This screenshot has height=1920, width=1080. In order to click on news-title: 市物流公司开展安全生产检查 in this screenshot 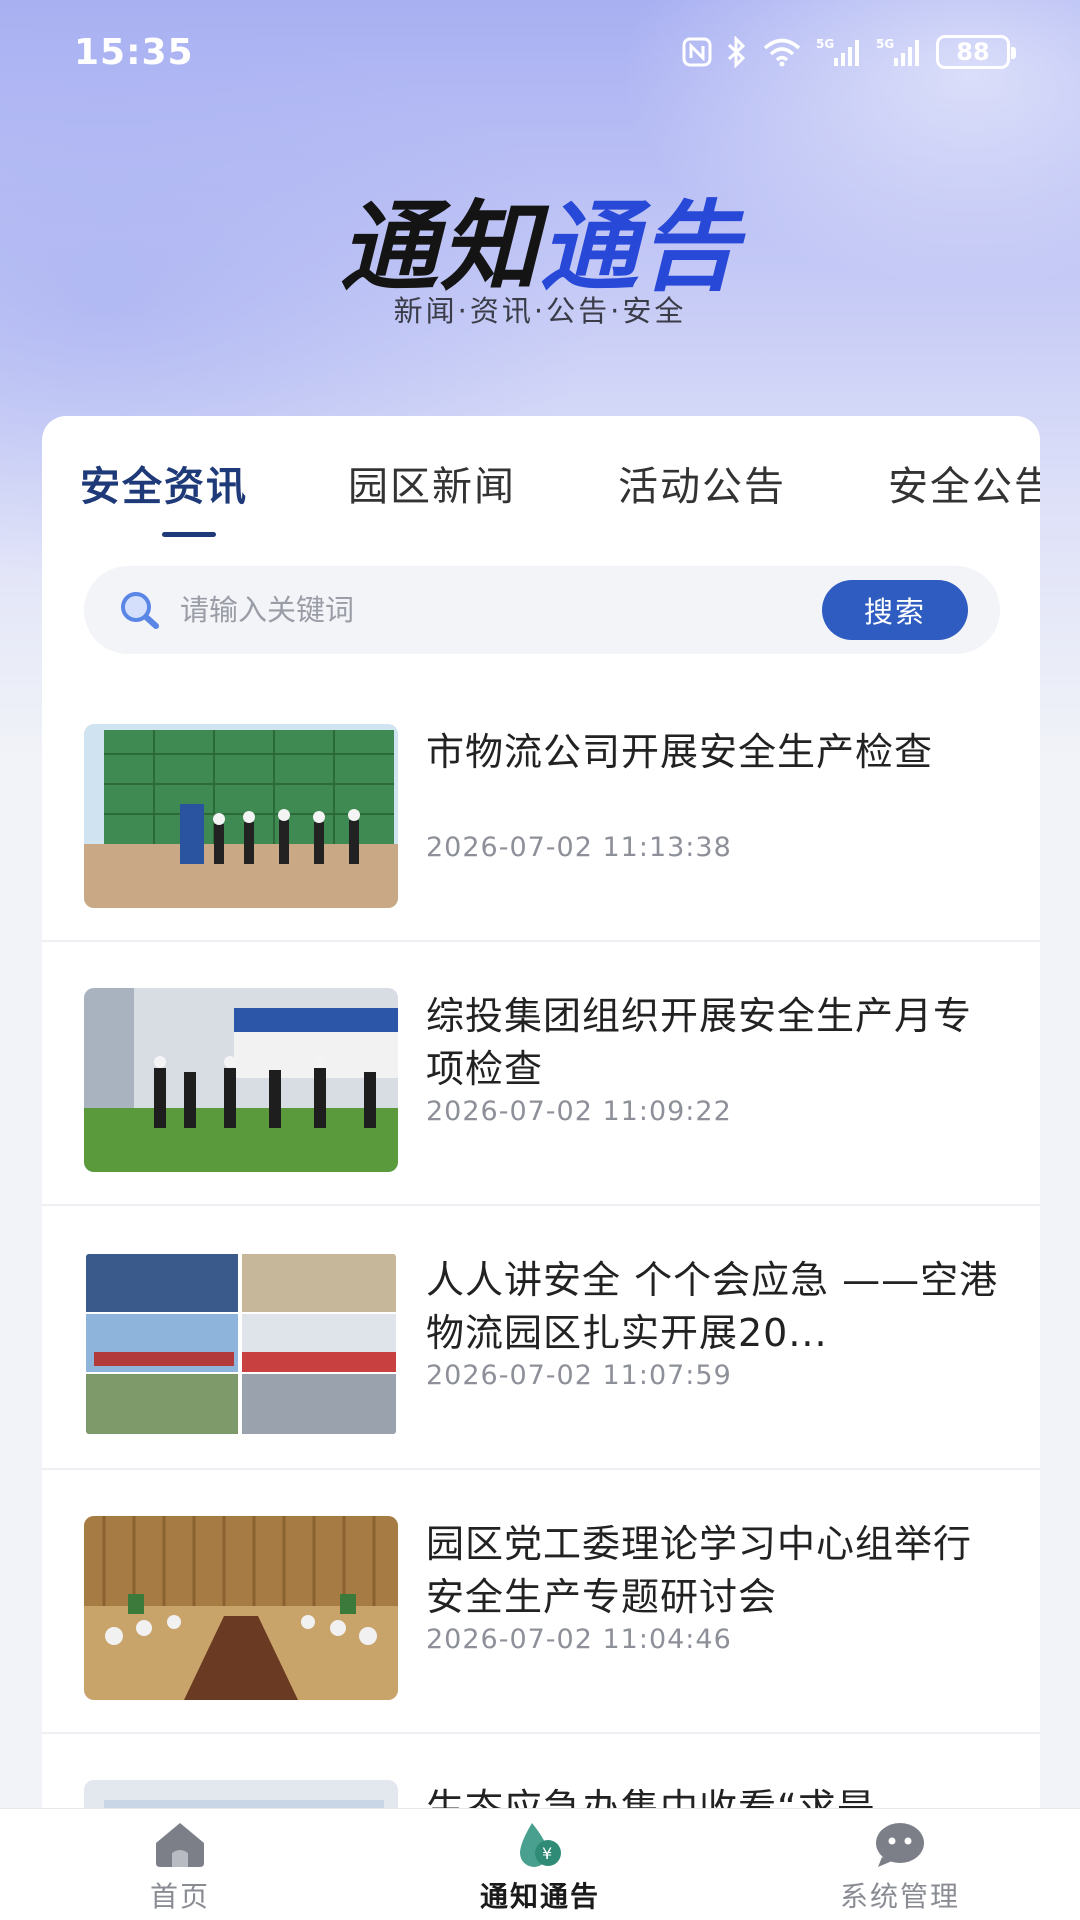, I will do `click(680, 752)`.